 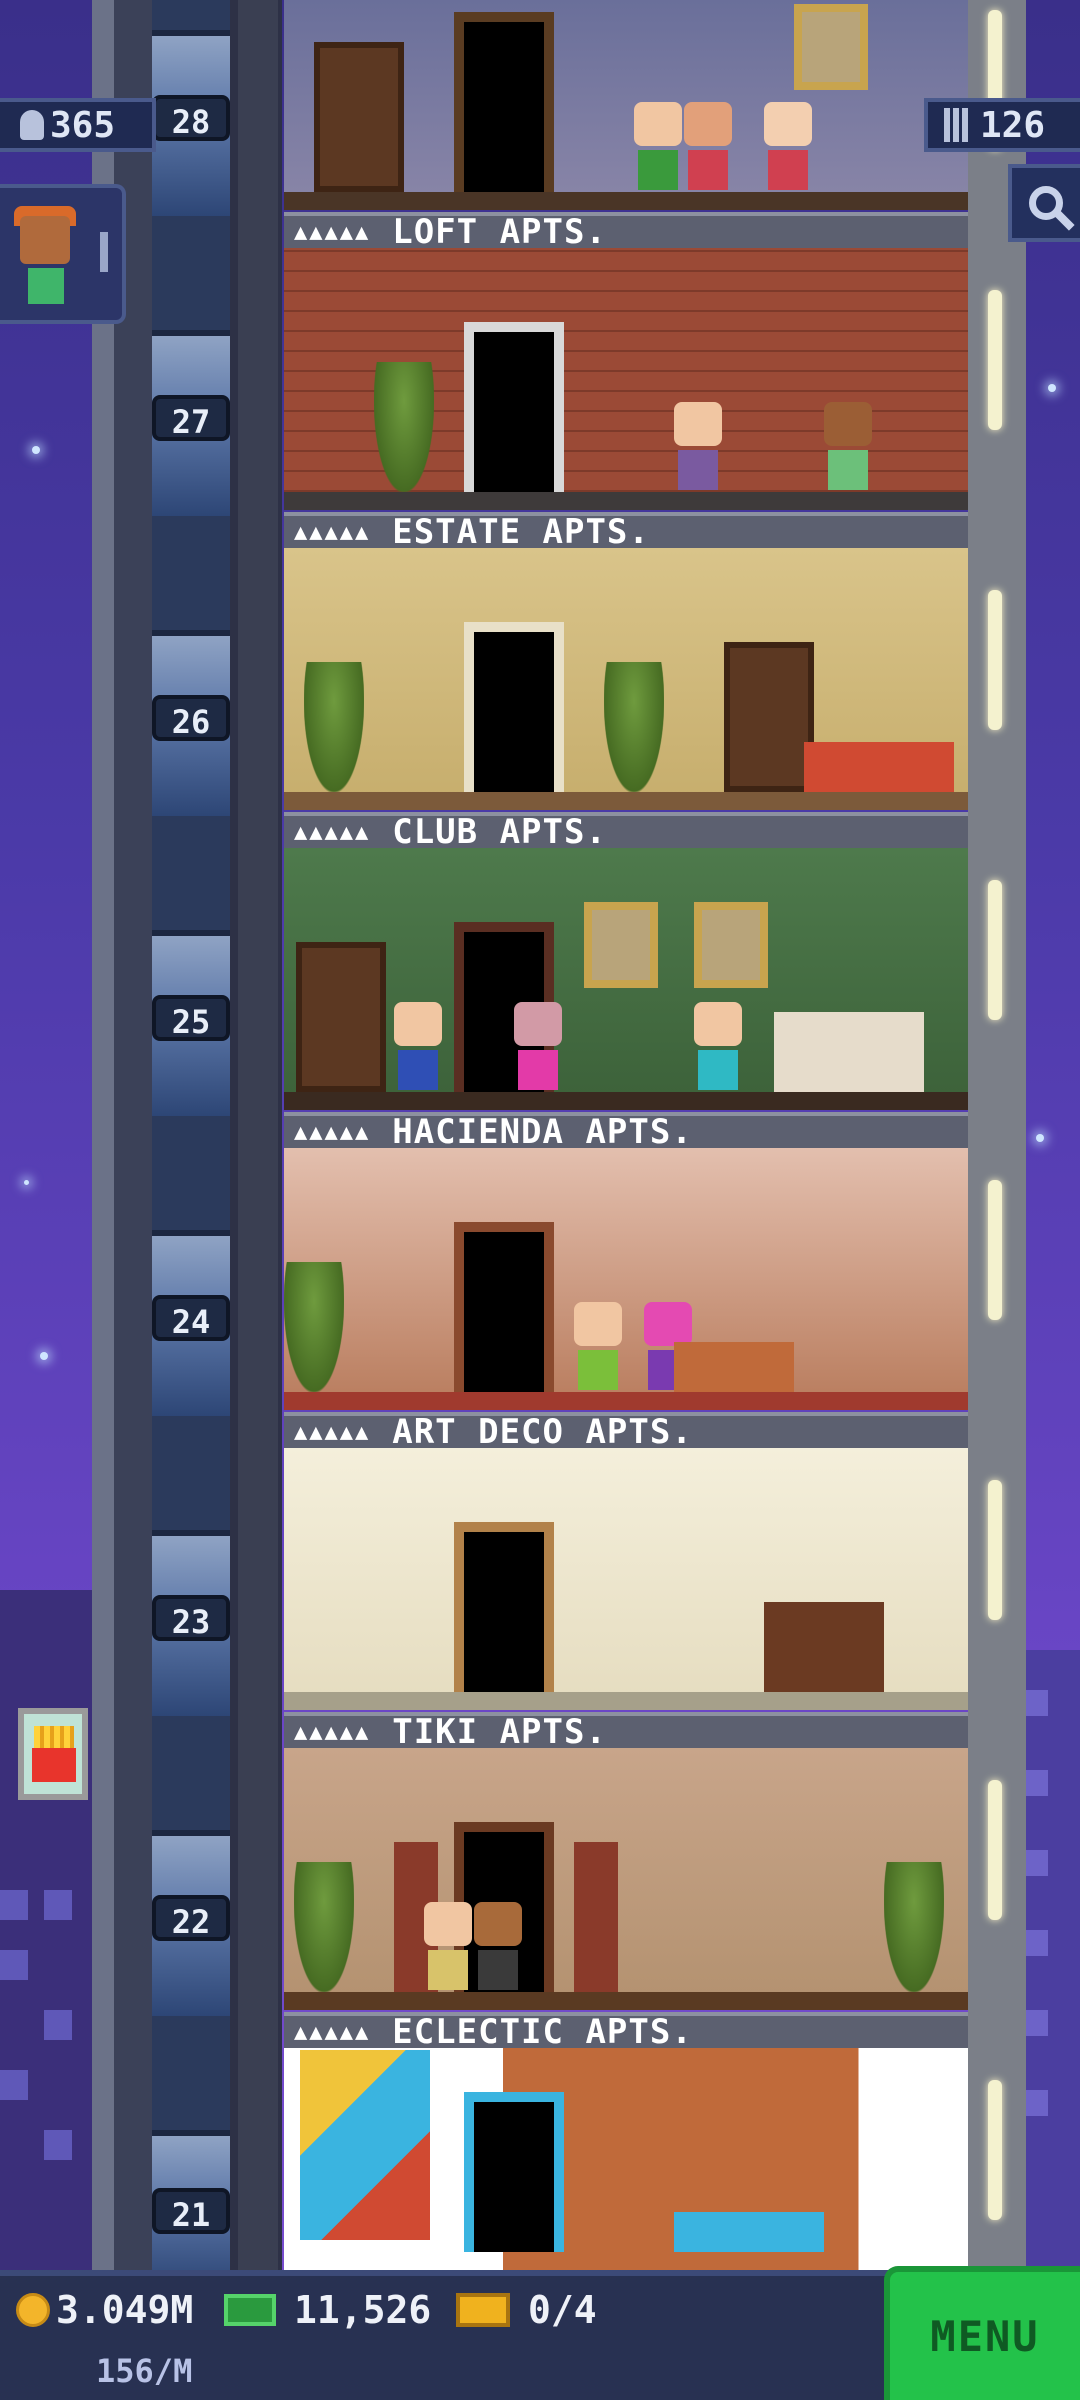 I want to click on floor-26-room, so click(x=626, y=679).